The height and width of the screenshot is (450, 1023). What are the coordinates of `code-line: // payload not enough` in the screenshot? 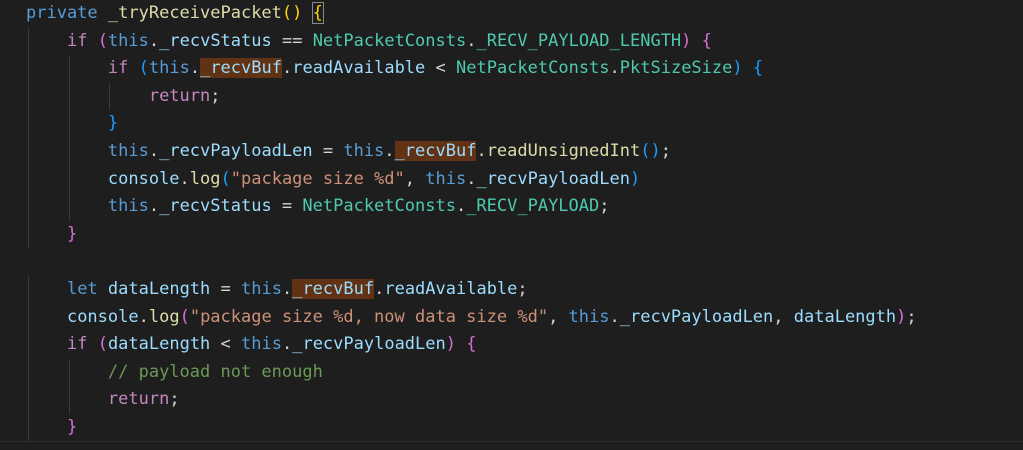 It's located at (511, 372).